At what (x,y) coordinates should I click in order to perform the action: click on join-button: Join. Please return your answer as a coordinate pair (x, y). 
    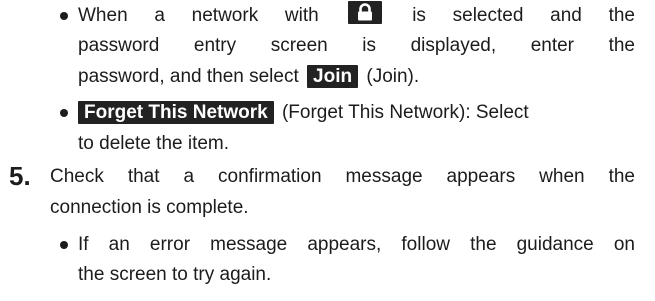
    Looking at the image, I should click on (333, 76).